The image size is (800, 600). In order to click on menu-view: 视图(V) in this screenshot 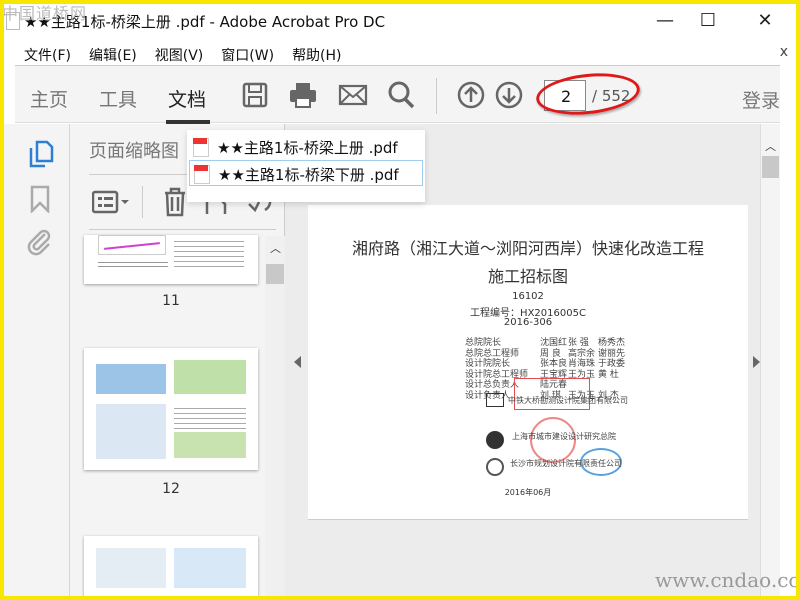, I will do `click(179, 55)`.